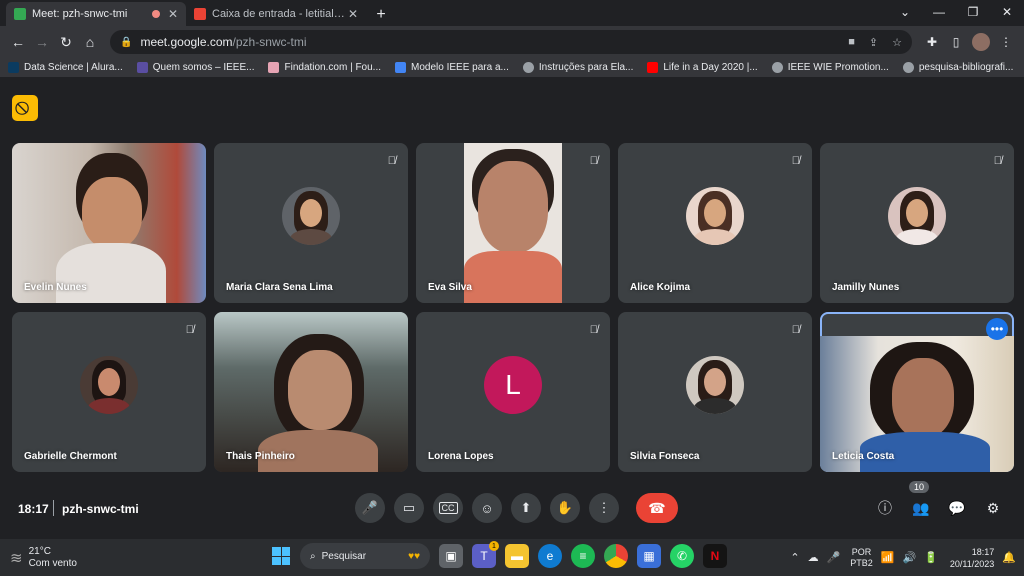 This screenshot has height=576, width=1024. I want to click on windows-start-icon, so click(281, 556).